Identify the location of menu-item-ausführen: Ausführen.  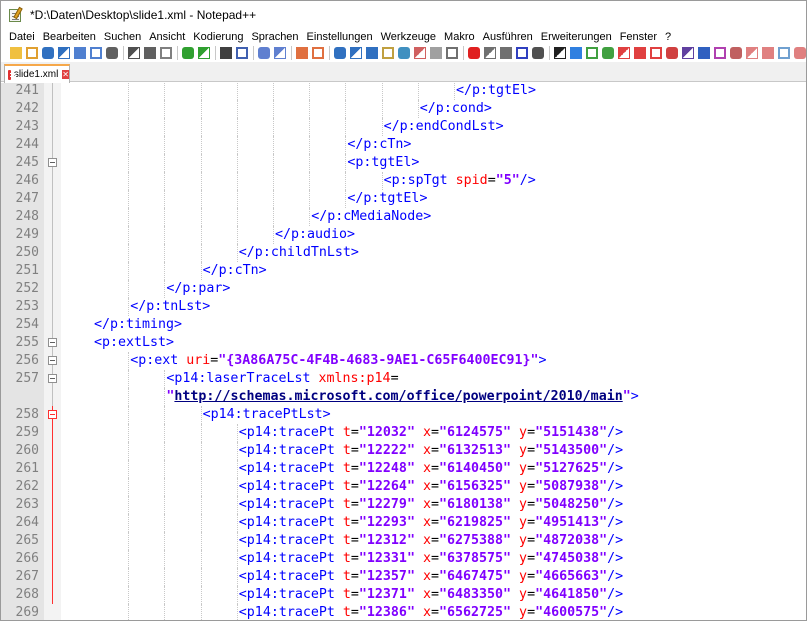
(508, 37).